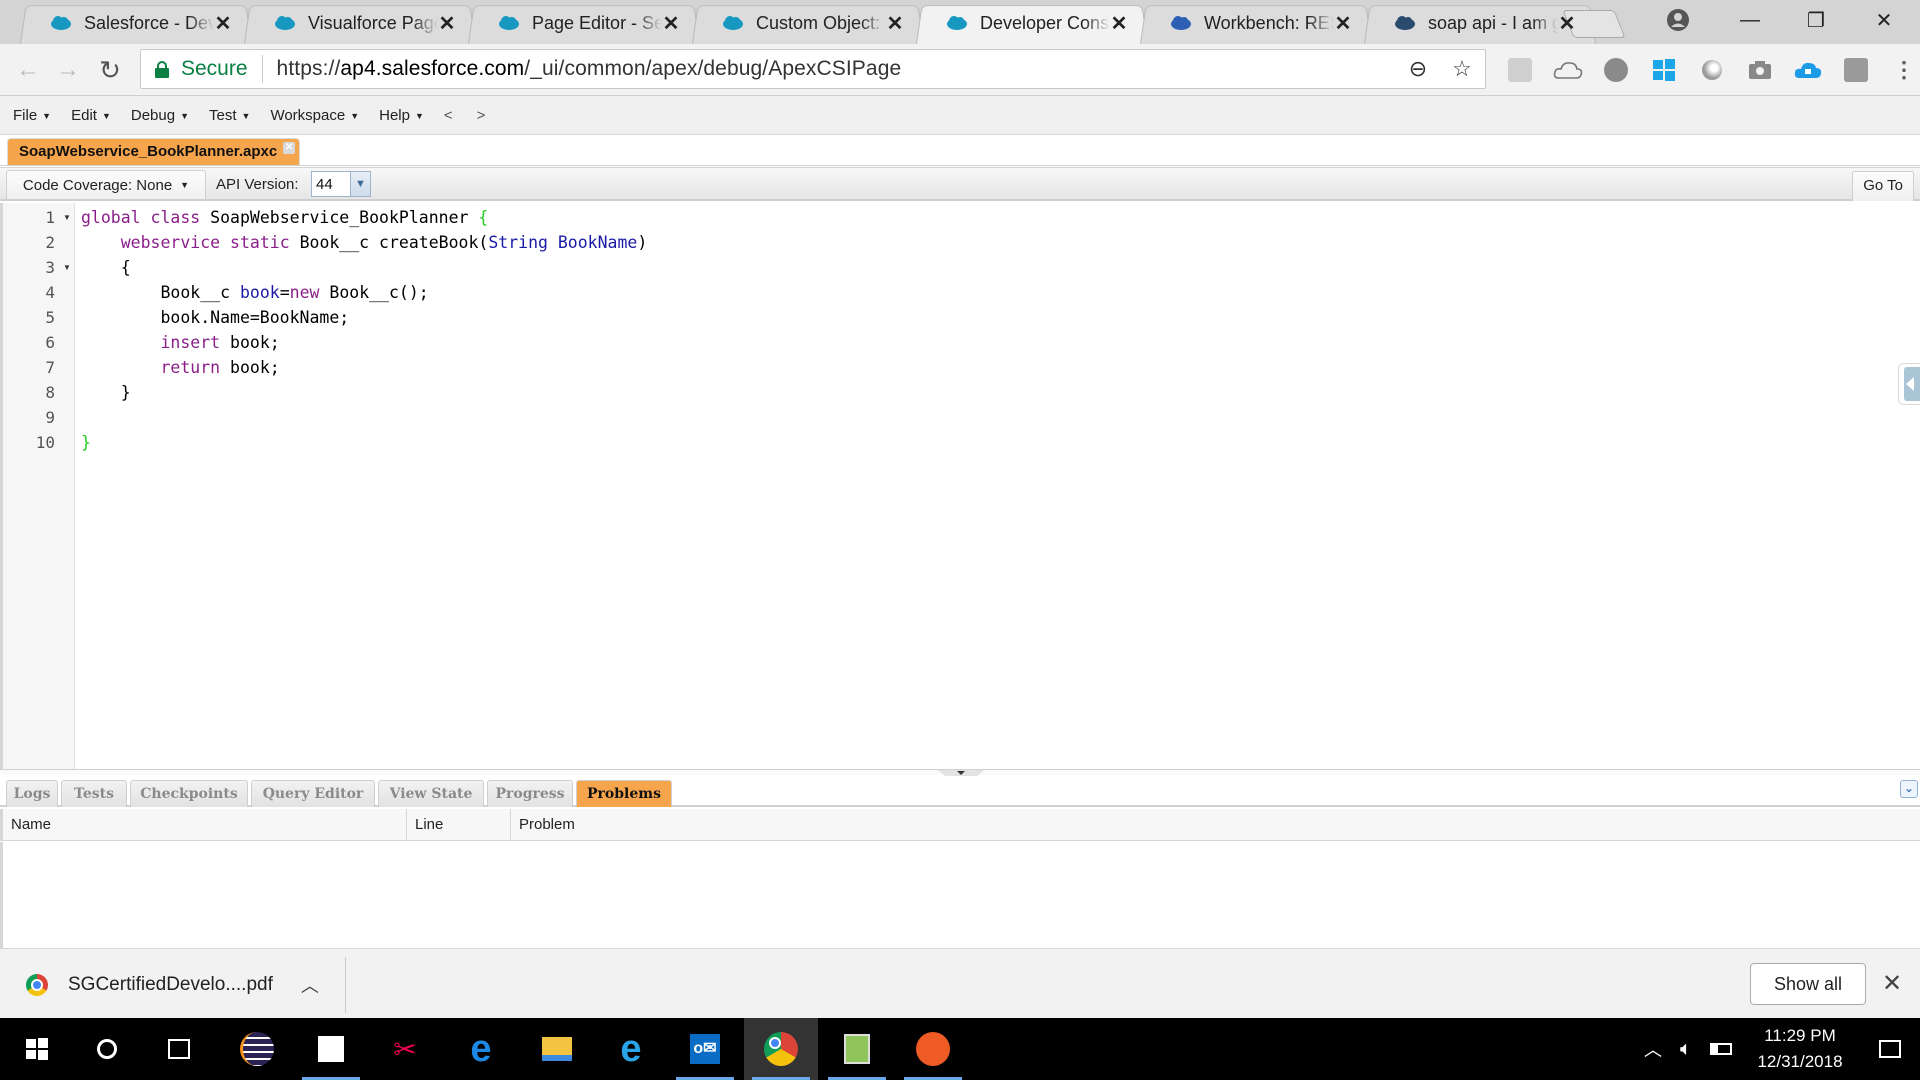  I want to click on panel-splitter, so click(960, 772).